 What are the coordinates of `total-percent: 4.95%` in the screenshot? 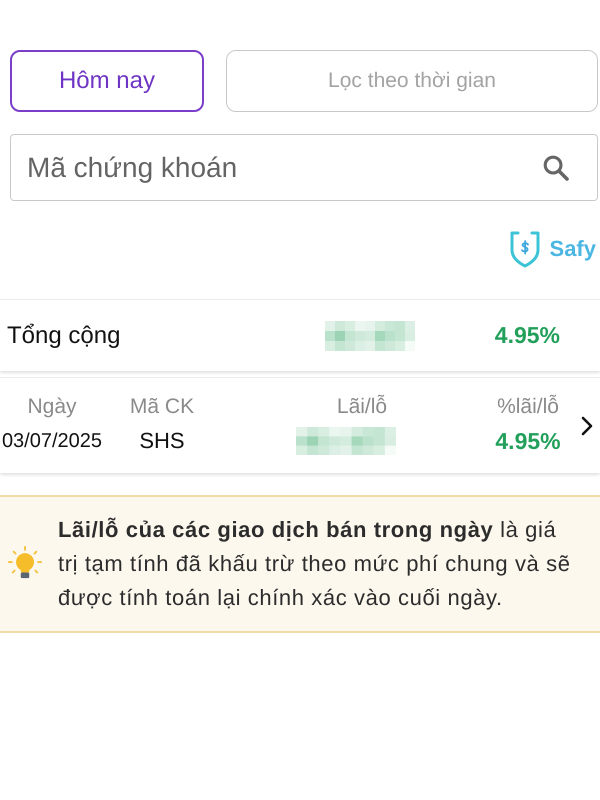 It's located at (527, 335).